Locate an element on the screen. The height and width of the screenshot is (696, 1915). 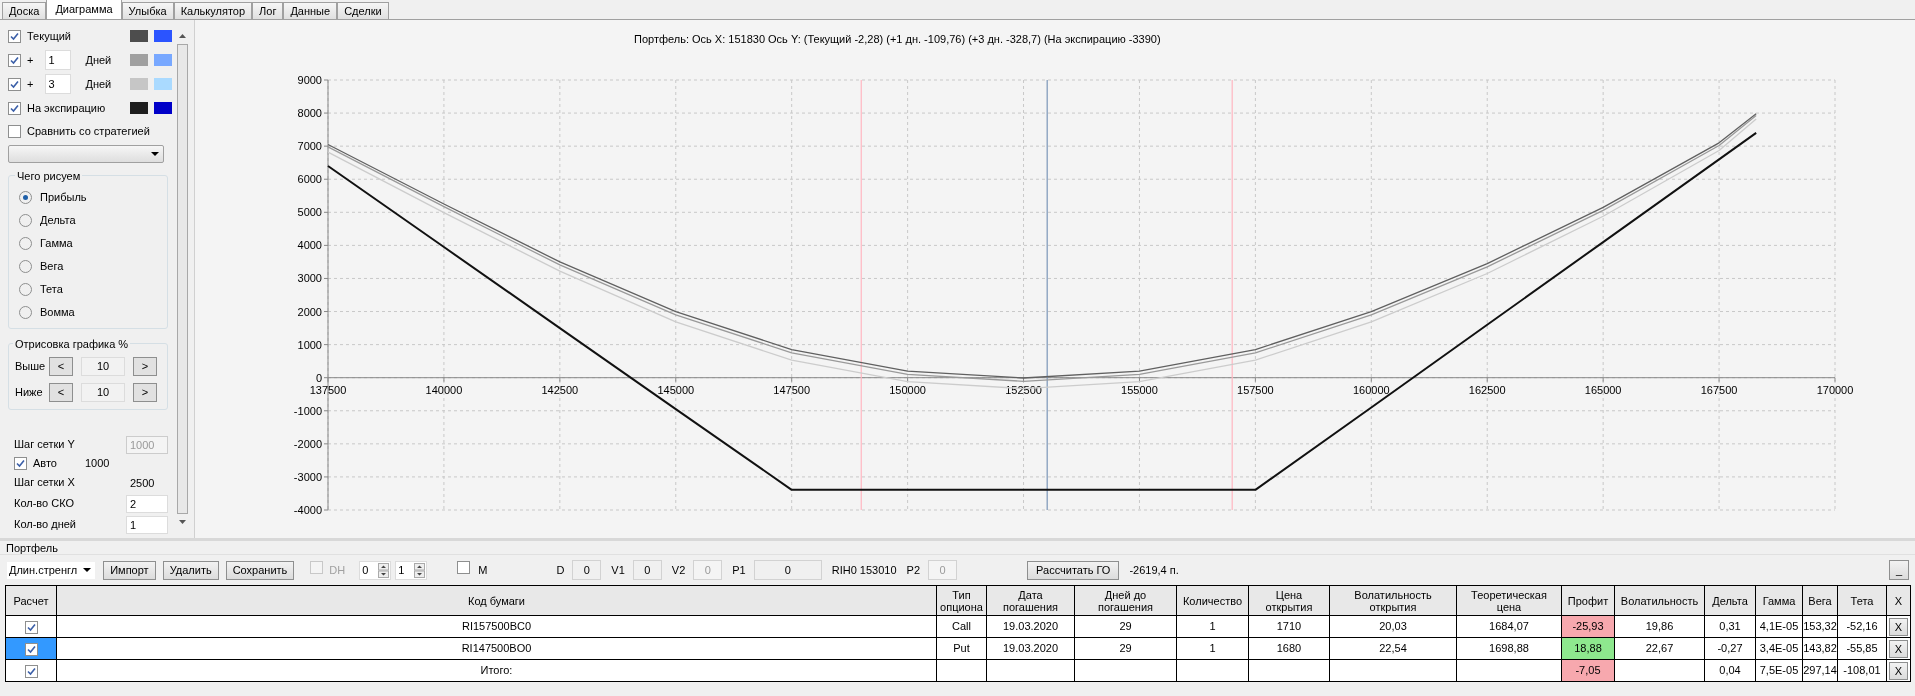
tab: Данные is located at coordinates (310, 10).